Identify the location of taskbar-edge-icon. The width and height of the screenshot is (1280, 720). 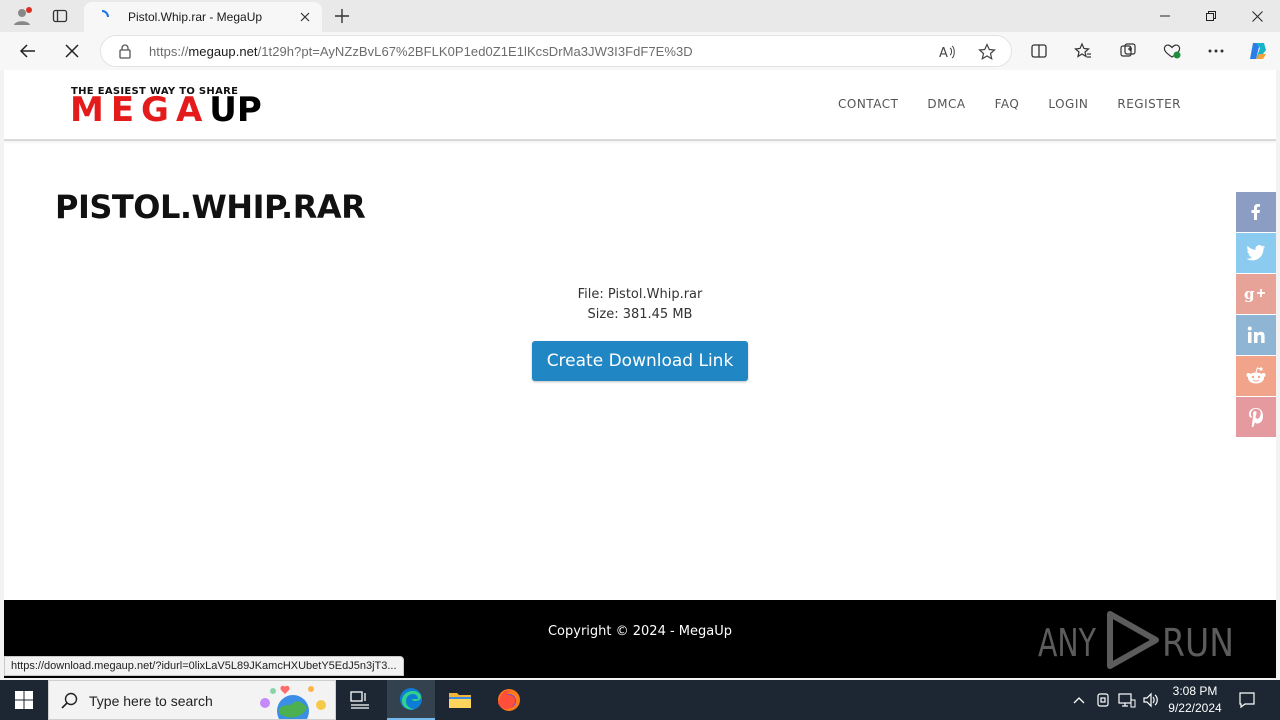
(411, 700).